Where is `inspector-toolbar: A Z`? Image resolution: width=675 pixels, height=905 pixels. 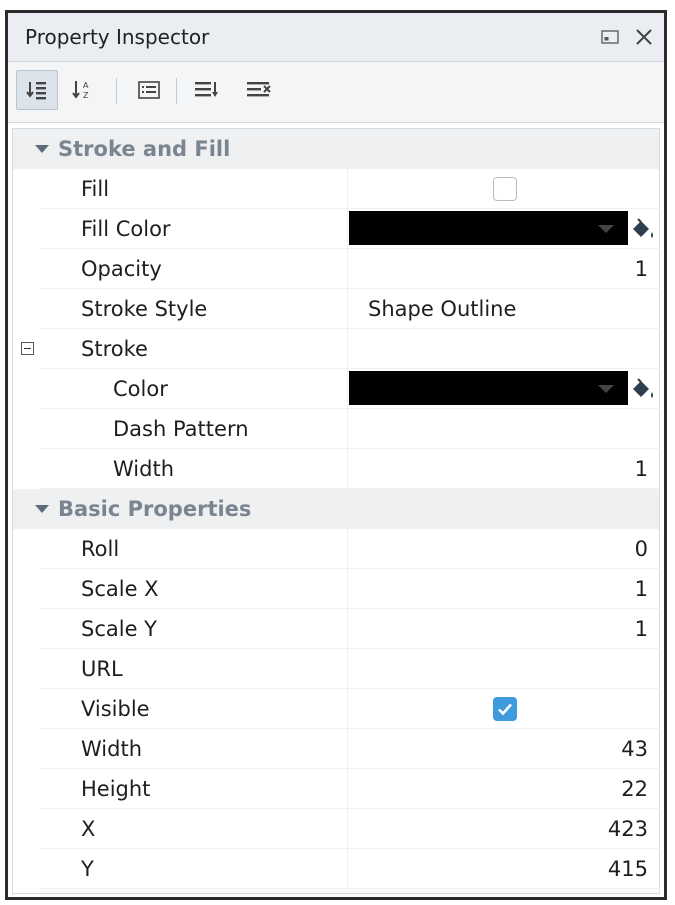 inspector-toolbar: A Z is located at coordinates (336, 92).